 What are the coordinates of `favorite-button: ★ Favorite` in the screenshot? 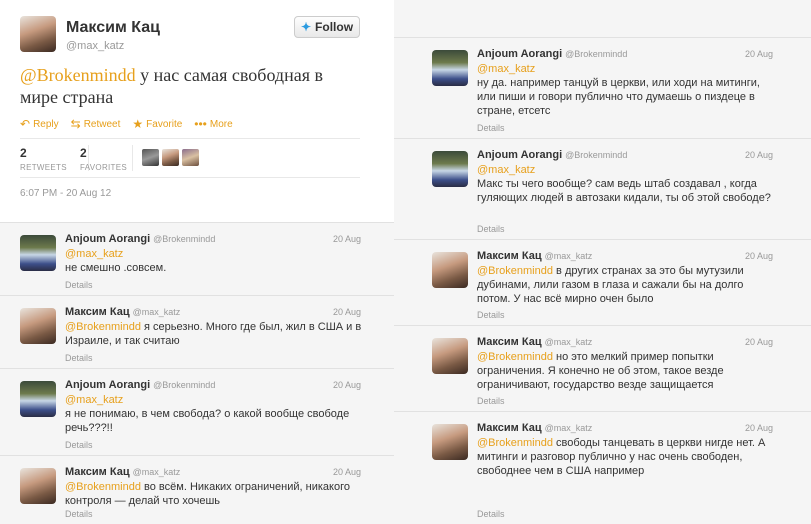 It's located at (157, 124).